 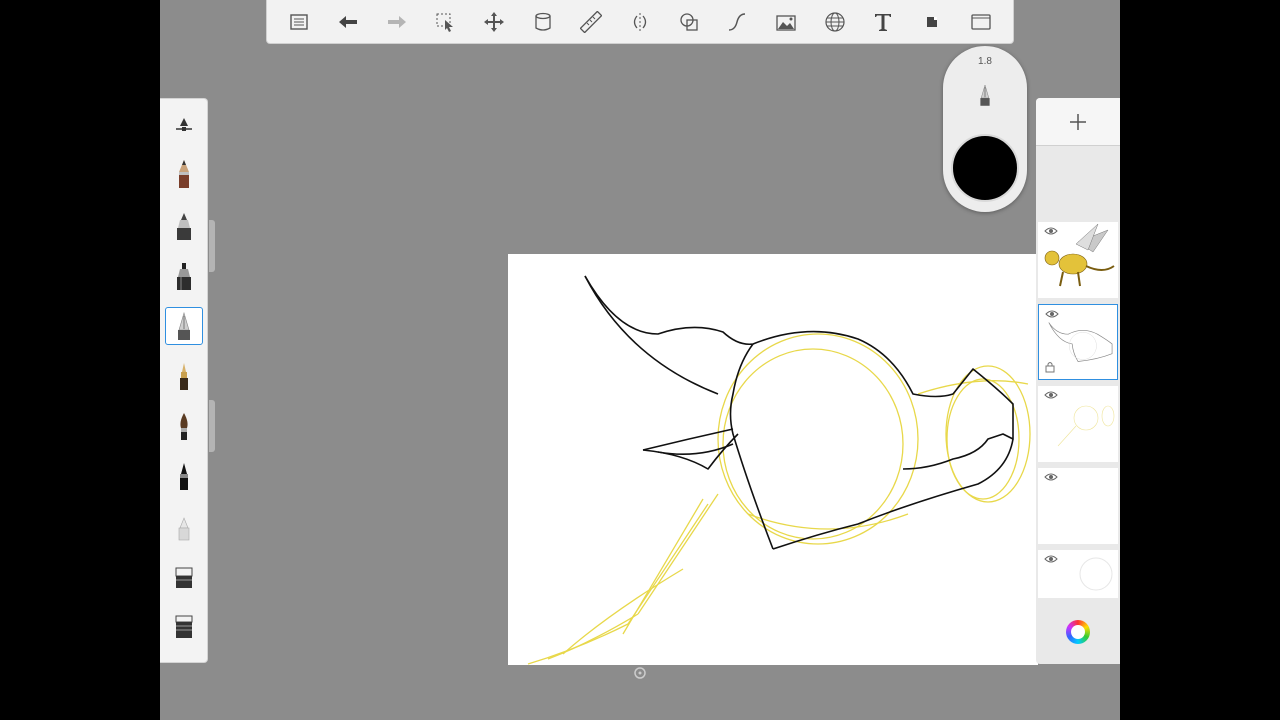 What do you see at coordinates (640, 673) in the screenshot?
I see `canvas-pivot-icon` at bounding box center [640, 673].